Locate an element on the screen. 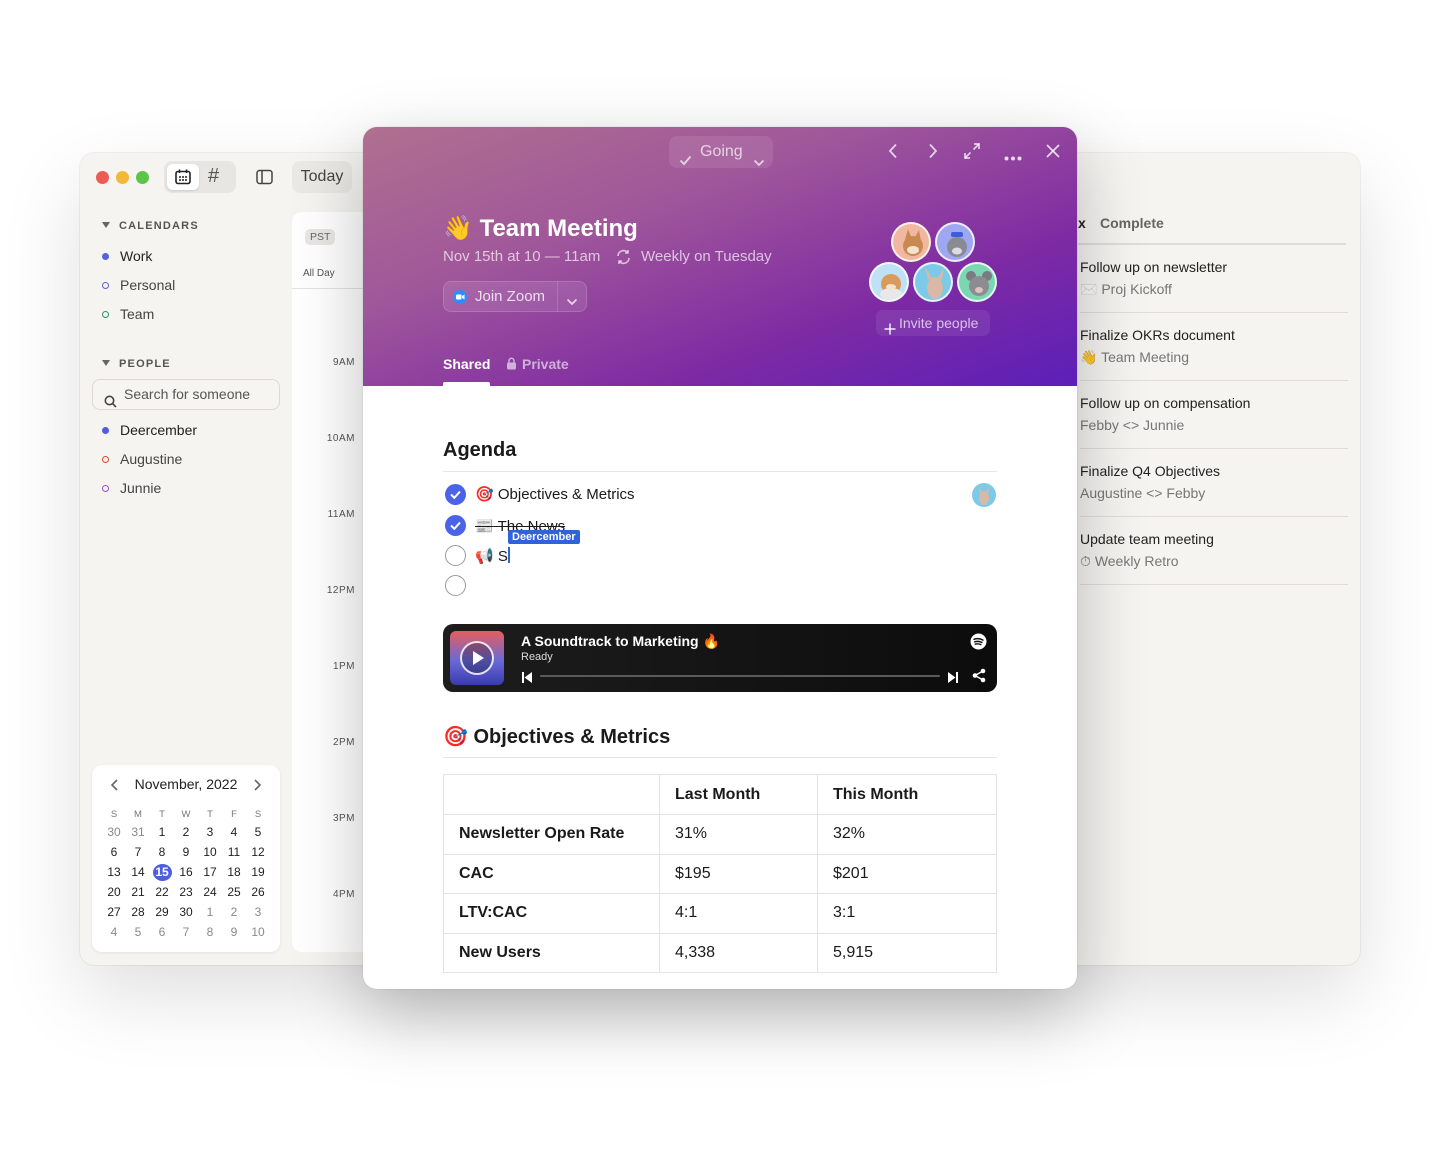 The height and width of the screenshot is (1169, 1440). calendar-item-personal: Personal is located at coordinates (138, 285).